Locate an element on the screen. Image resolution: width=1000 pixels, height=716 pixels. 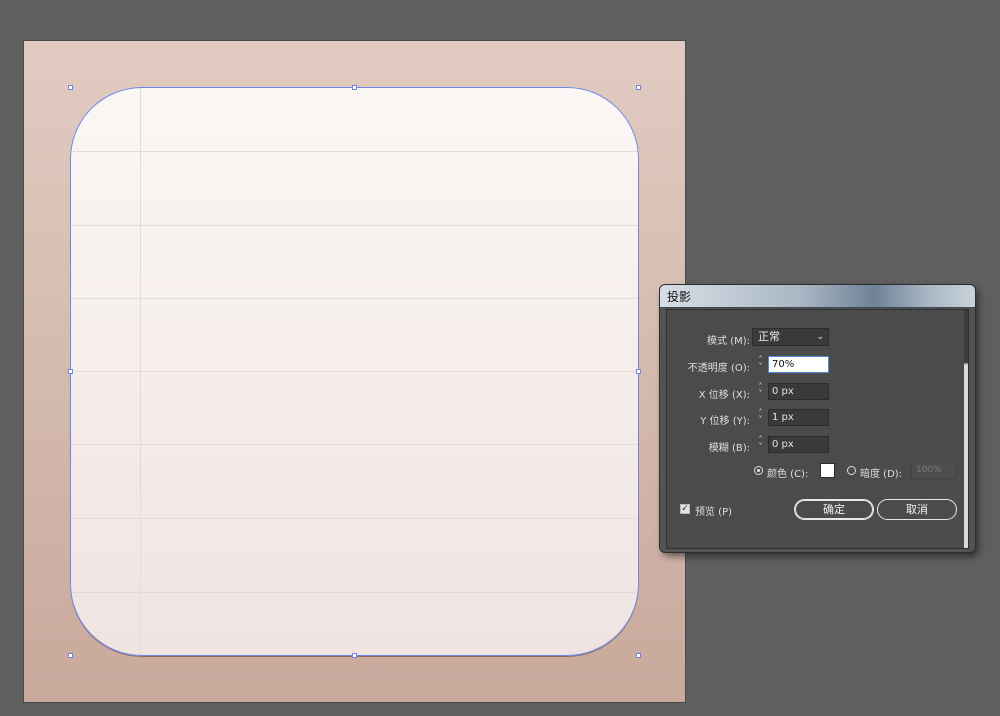
preview-label: 预览 (P) is located at coordinates (714, 512).